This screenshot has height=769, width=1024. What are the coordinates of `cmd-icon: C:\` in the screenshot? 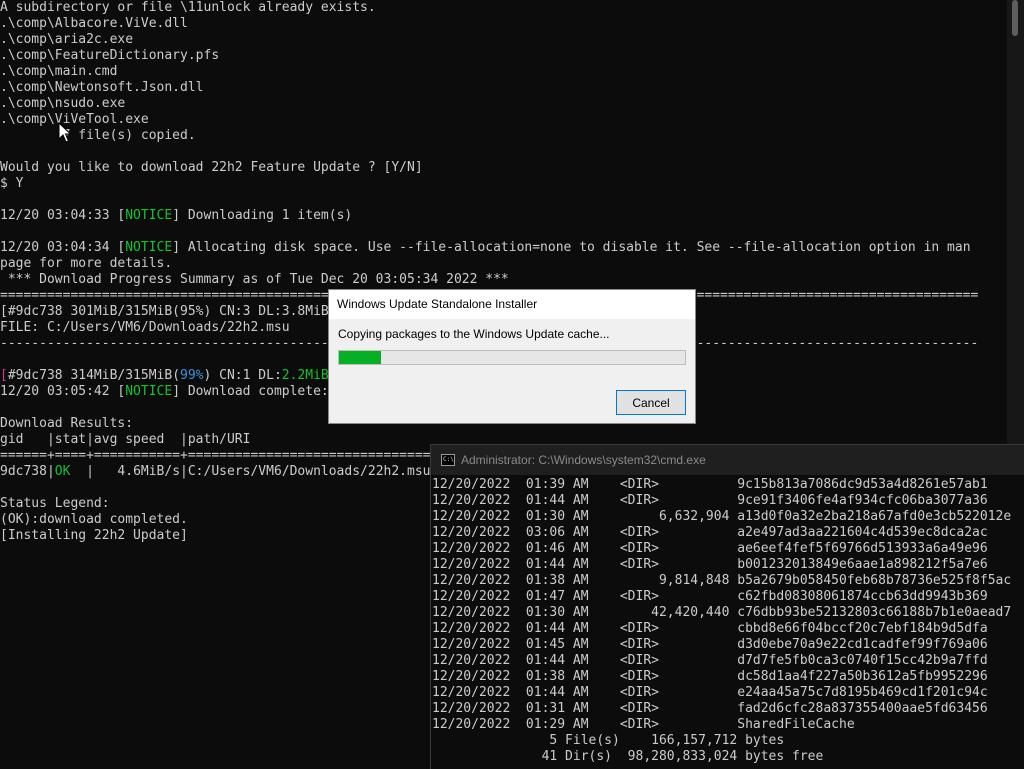 It's located at (448, 460).